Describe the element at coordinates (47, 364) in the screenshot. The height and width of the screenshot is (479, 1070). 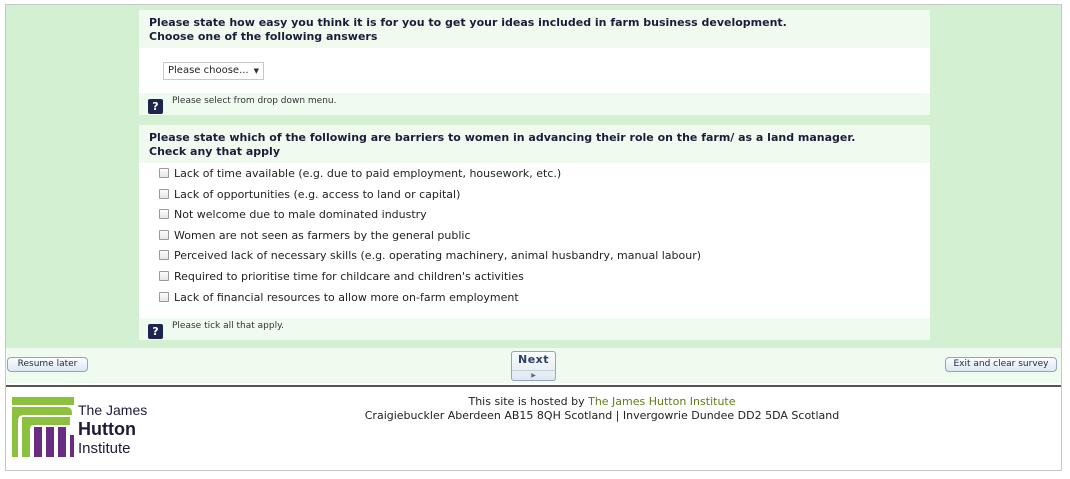
I see `resume-later-button: Resume later` at that location.